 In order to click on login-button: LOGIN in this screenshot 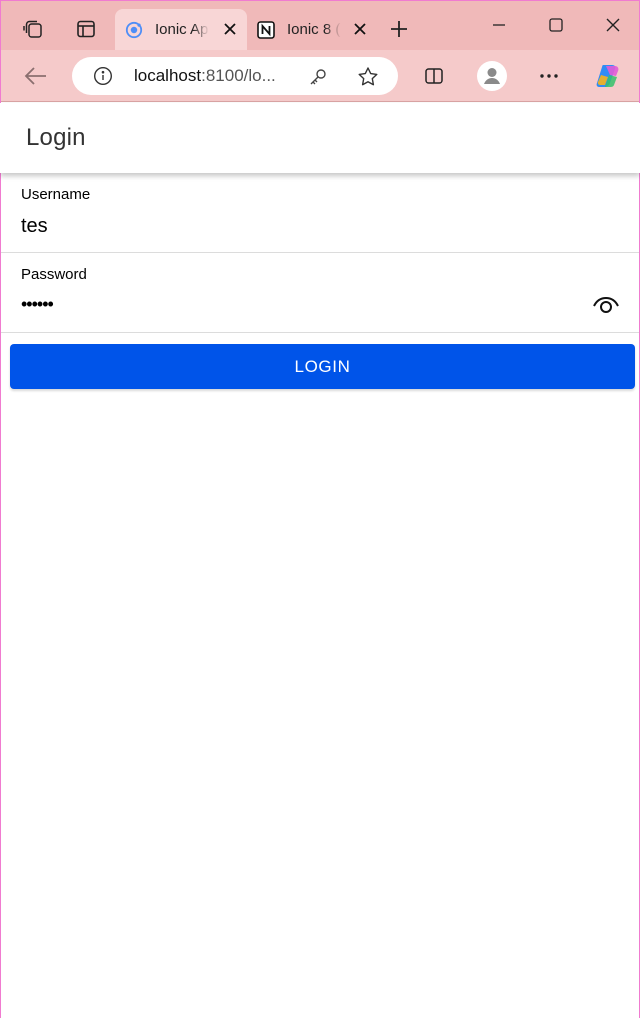, I will do `click(322, 366)`.